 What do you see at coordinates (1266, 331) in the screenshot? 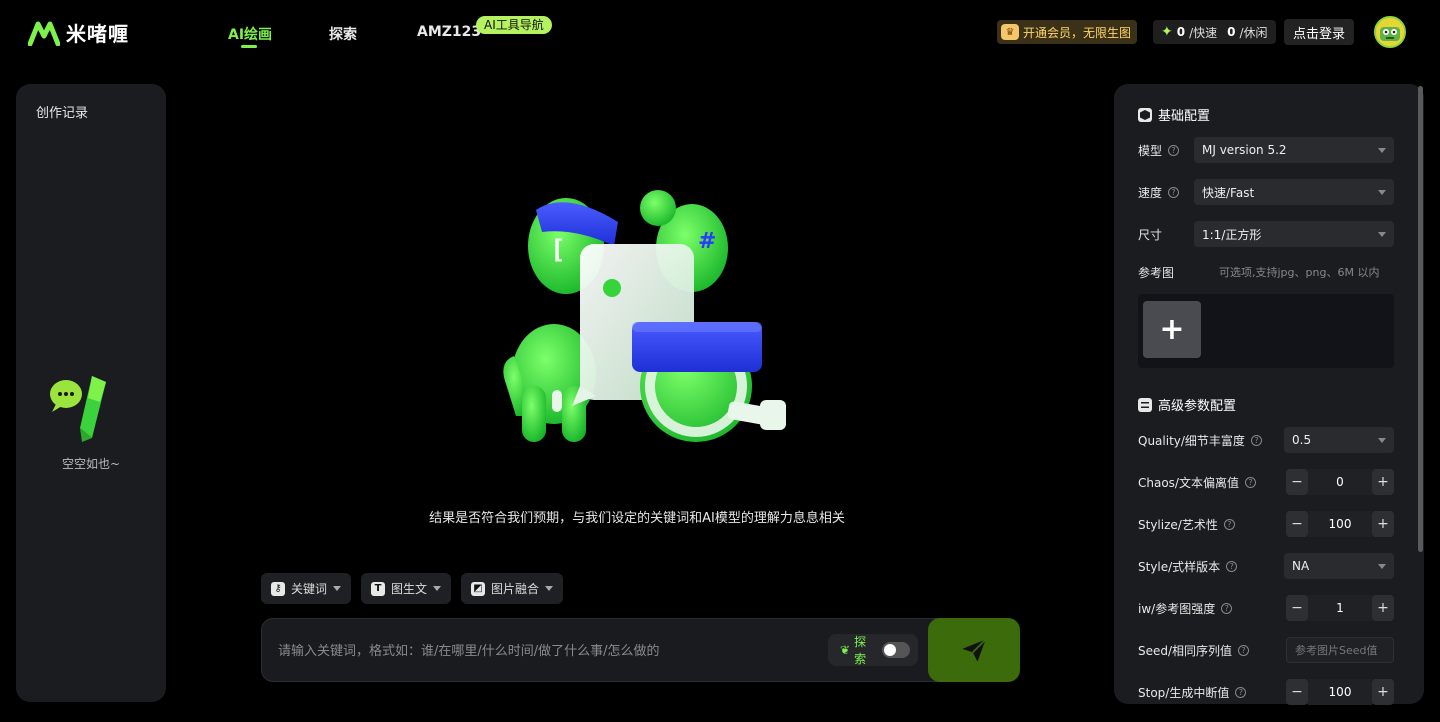
I see `reference-upload-area: +` at bounding box center [1266, 331].